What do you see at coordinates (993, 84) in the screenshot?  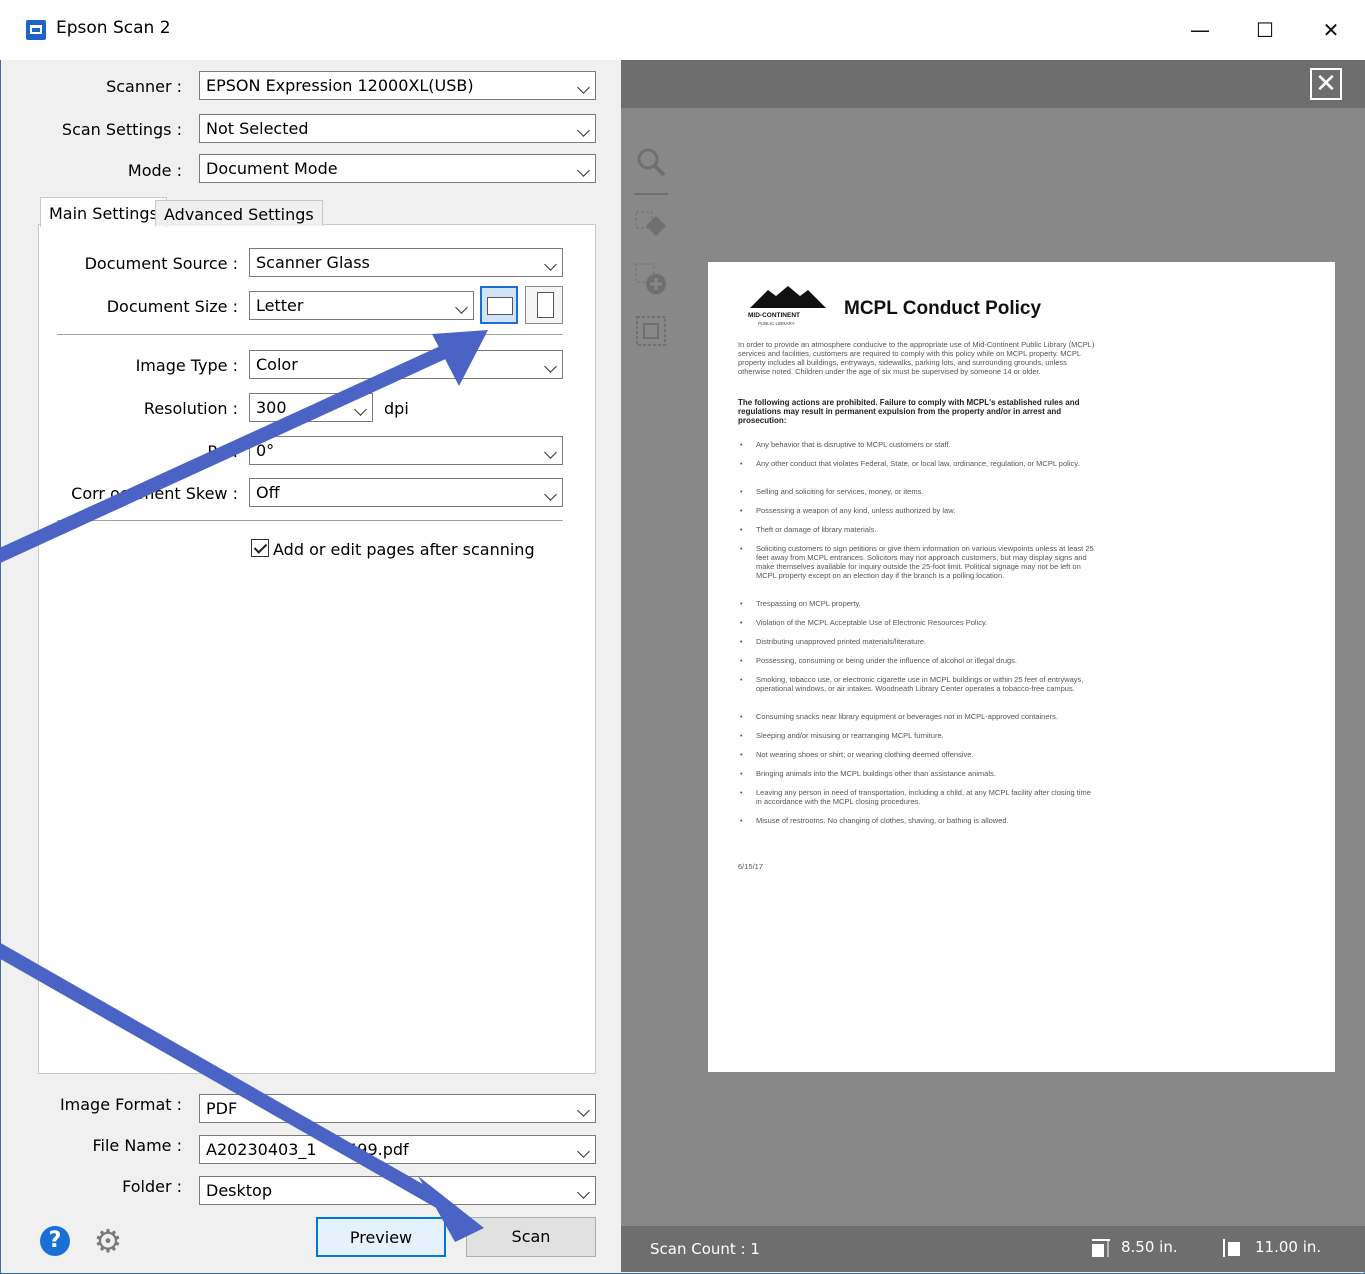 I see `preview-toolbar` at bounding box center [993, 84].